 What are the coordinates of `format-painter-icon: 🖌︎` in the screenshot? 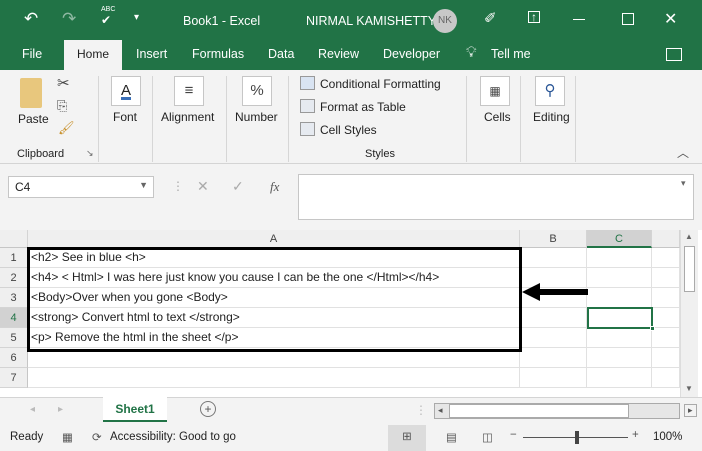 It's located at (66, 128).